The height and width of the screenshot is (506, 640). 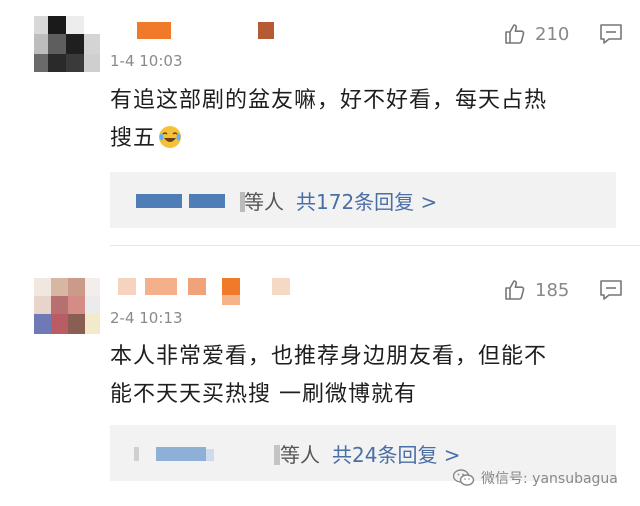 I want to click on wechat-icon, so click(x=464, y=477).